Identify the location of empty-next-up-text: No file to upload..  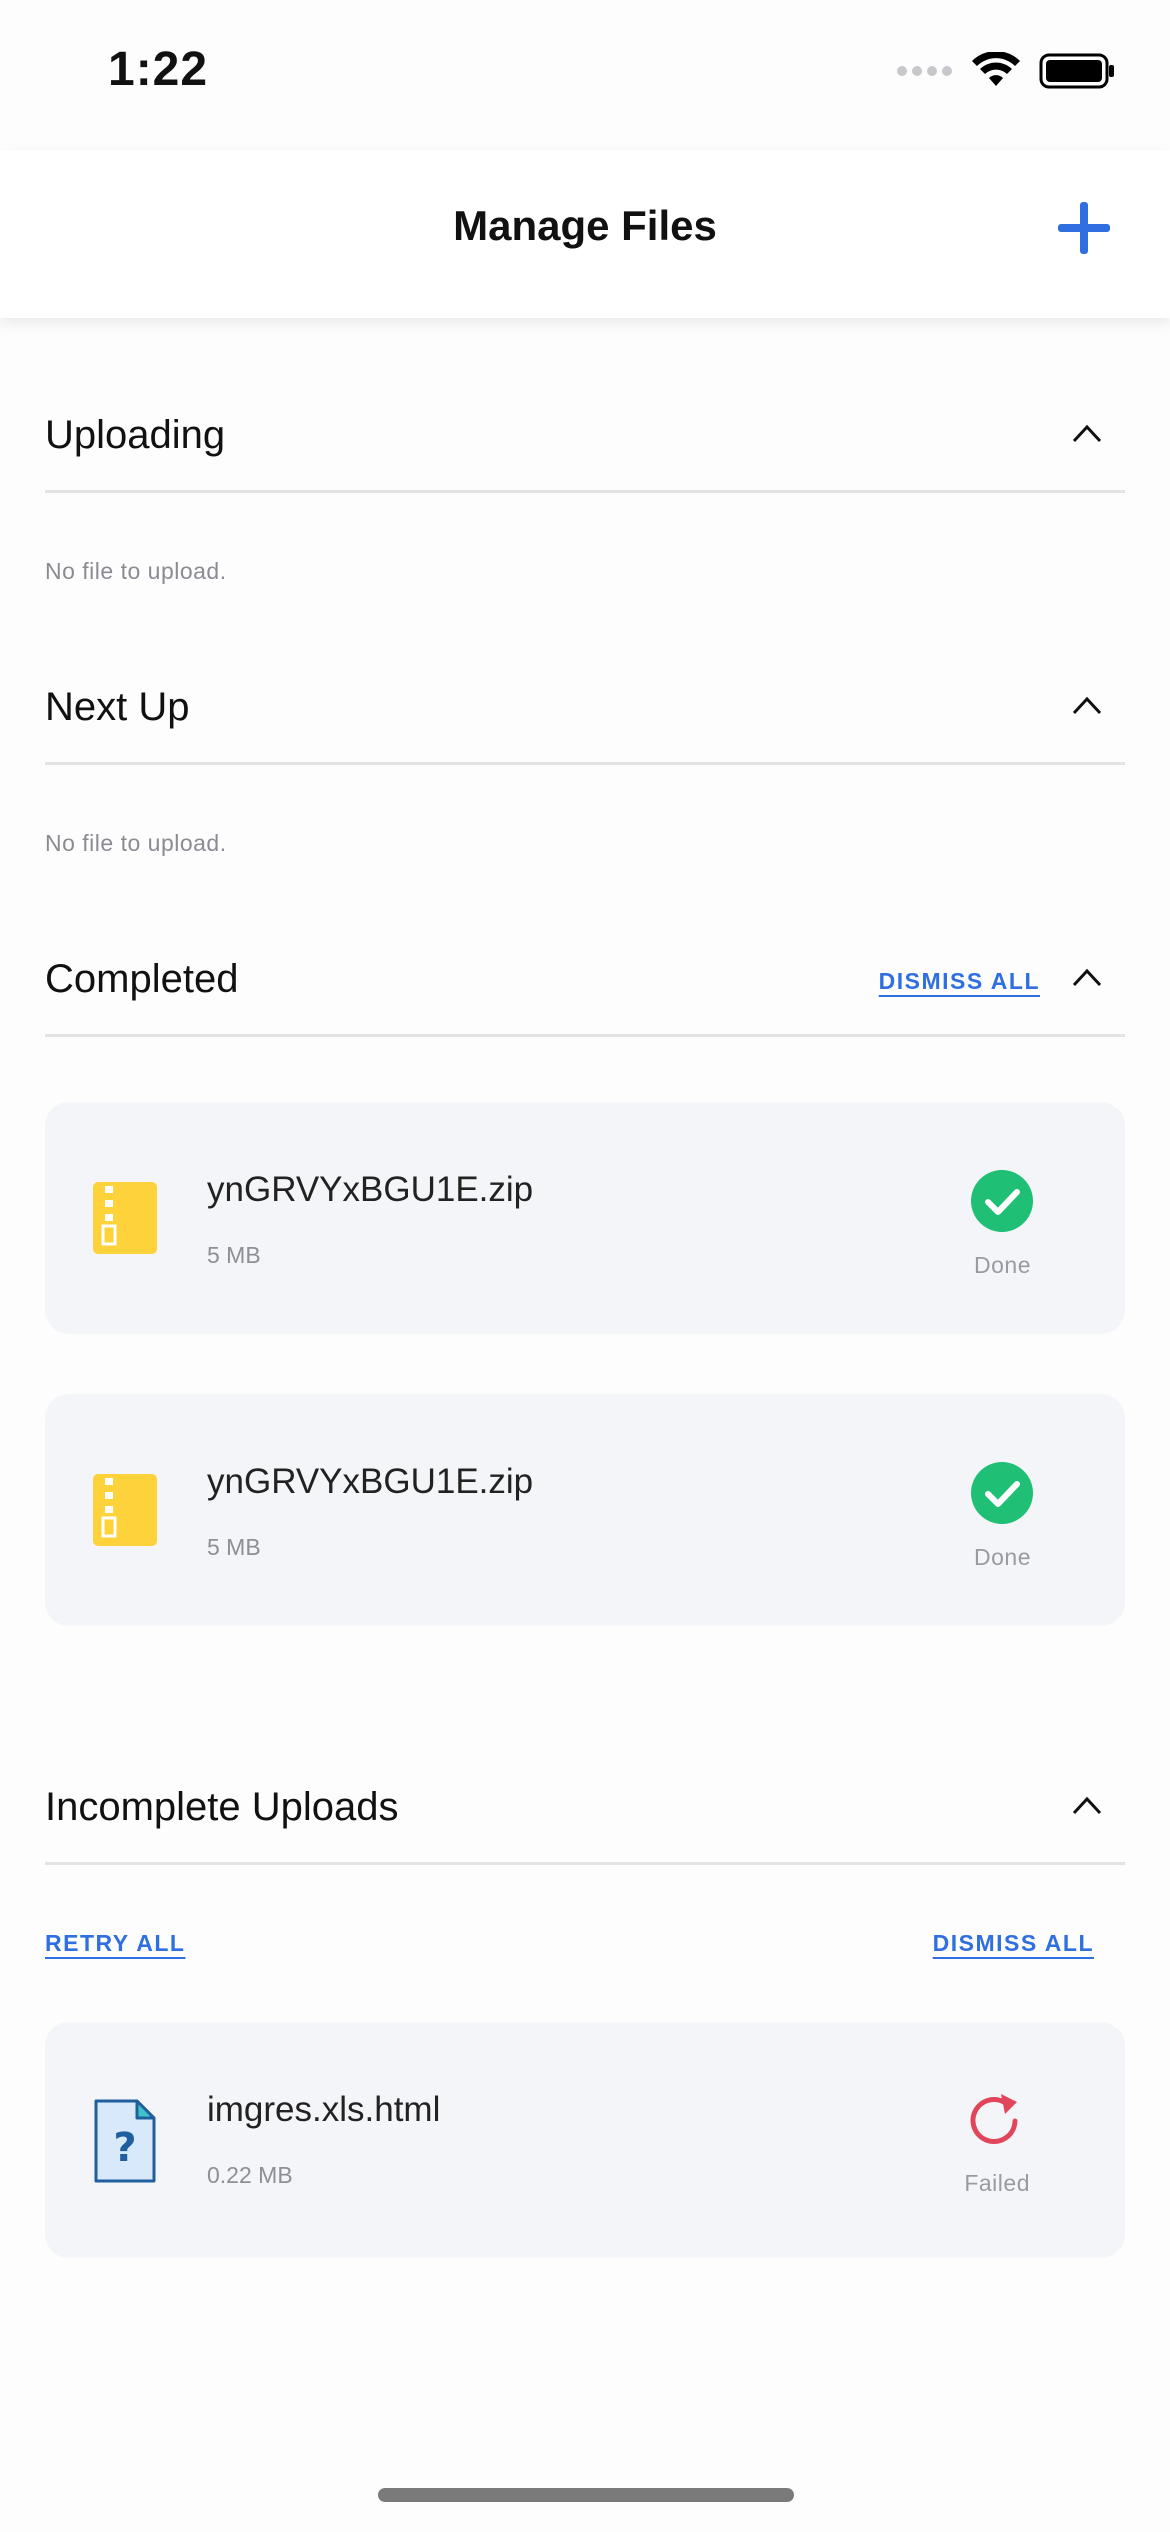
(136, 843).